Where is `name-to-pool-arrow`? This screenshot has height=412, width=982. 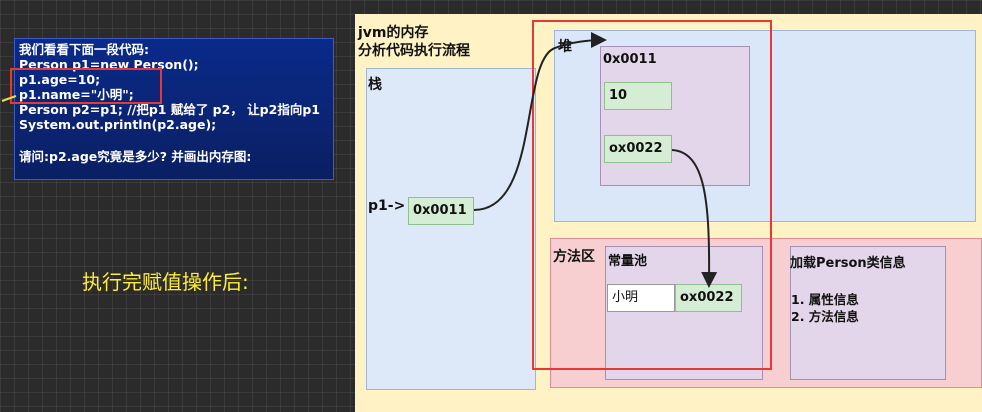
name-to-pool-arrow is located at coordinates (694, 218).